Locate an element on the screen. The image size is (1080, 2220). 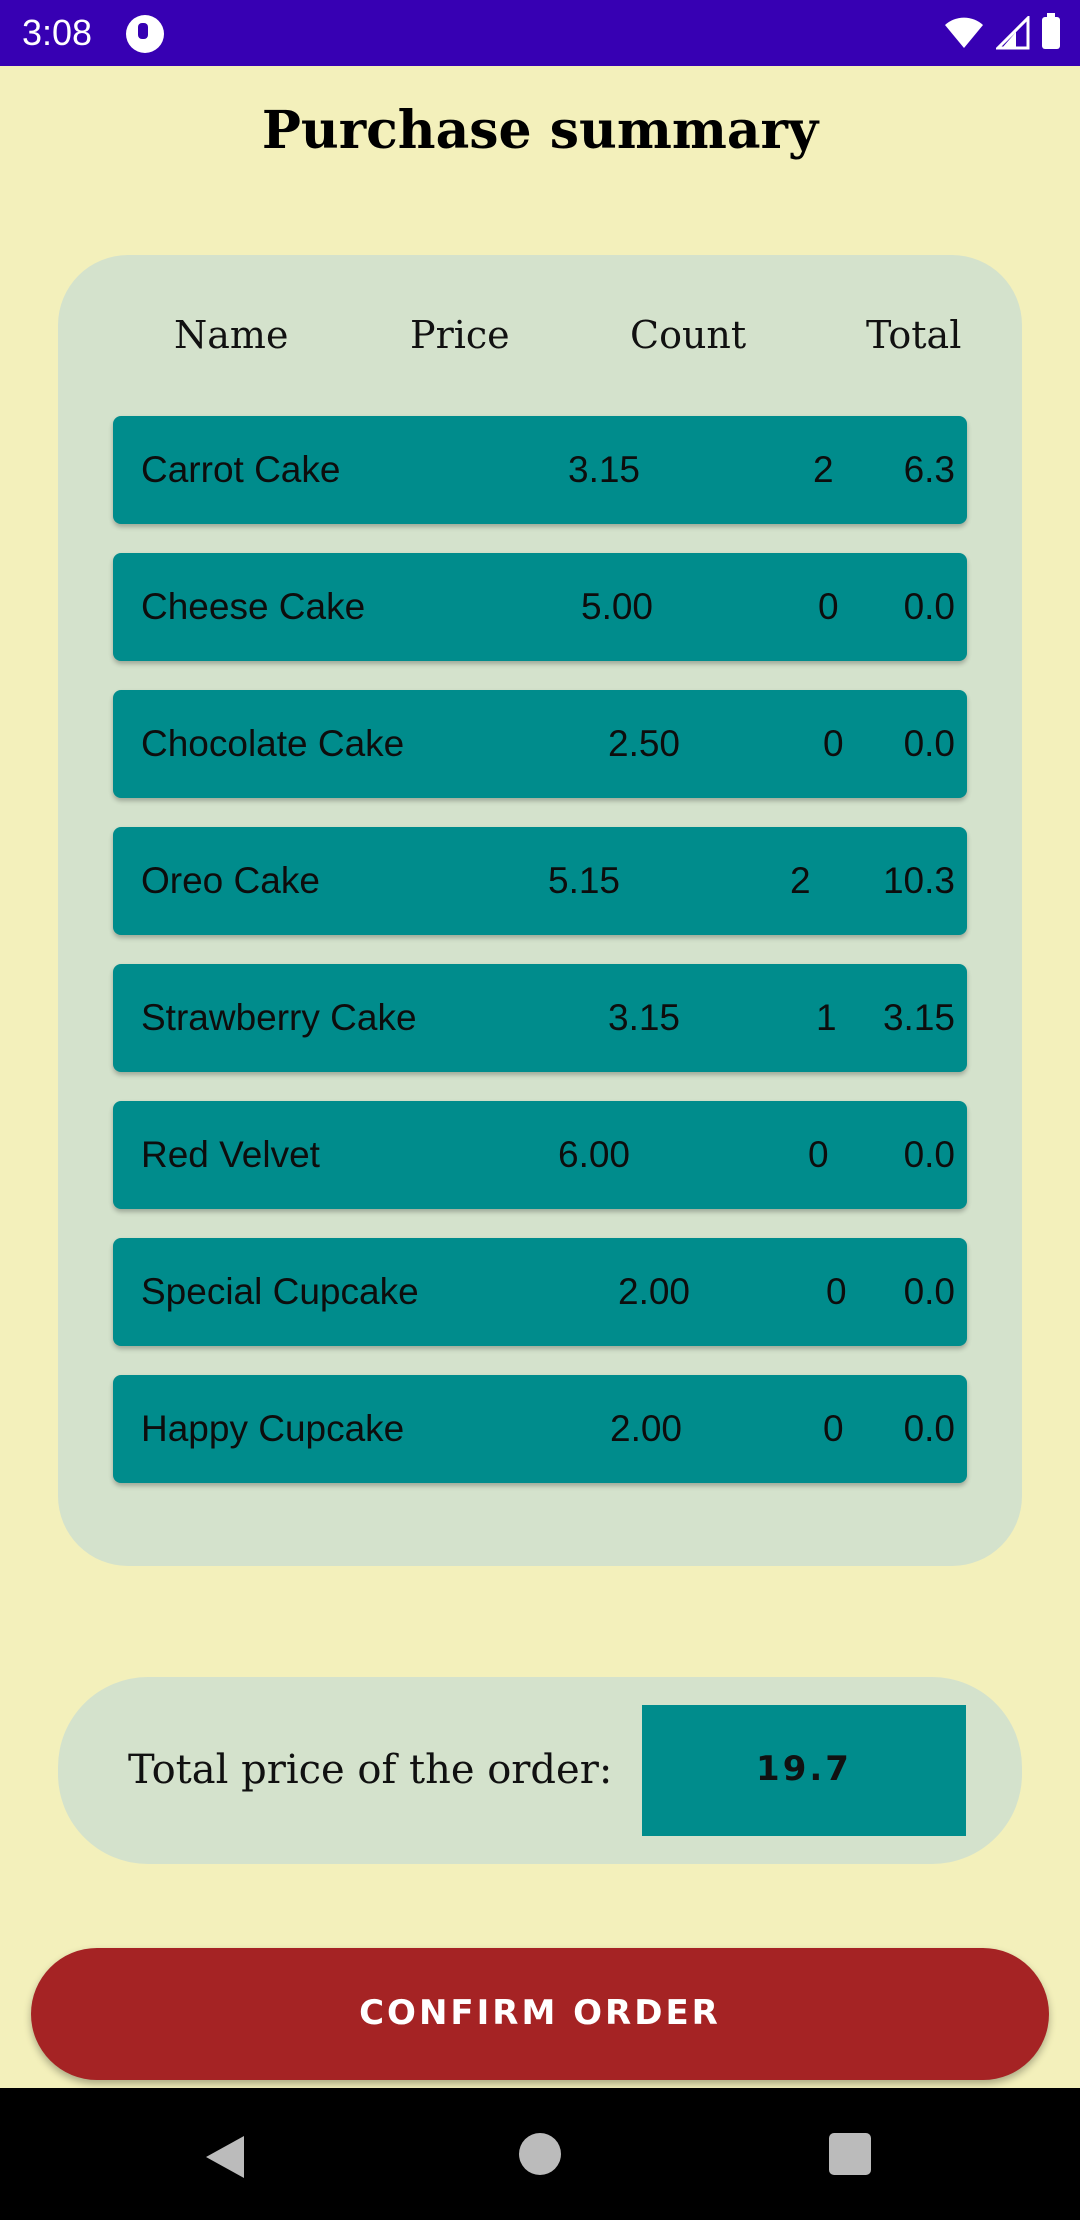
status-icons is located at coordinates (1002, 32).